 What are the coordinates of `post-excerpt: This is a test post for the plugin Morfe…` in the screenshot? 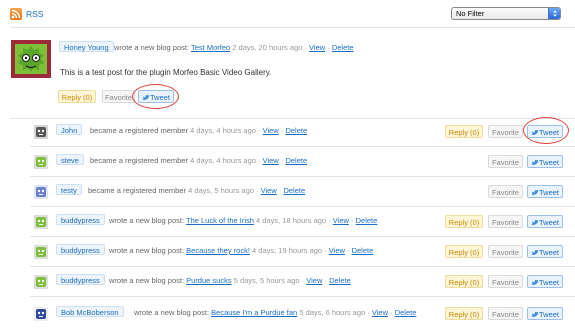 It's located at (166, 72).